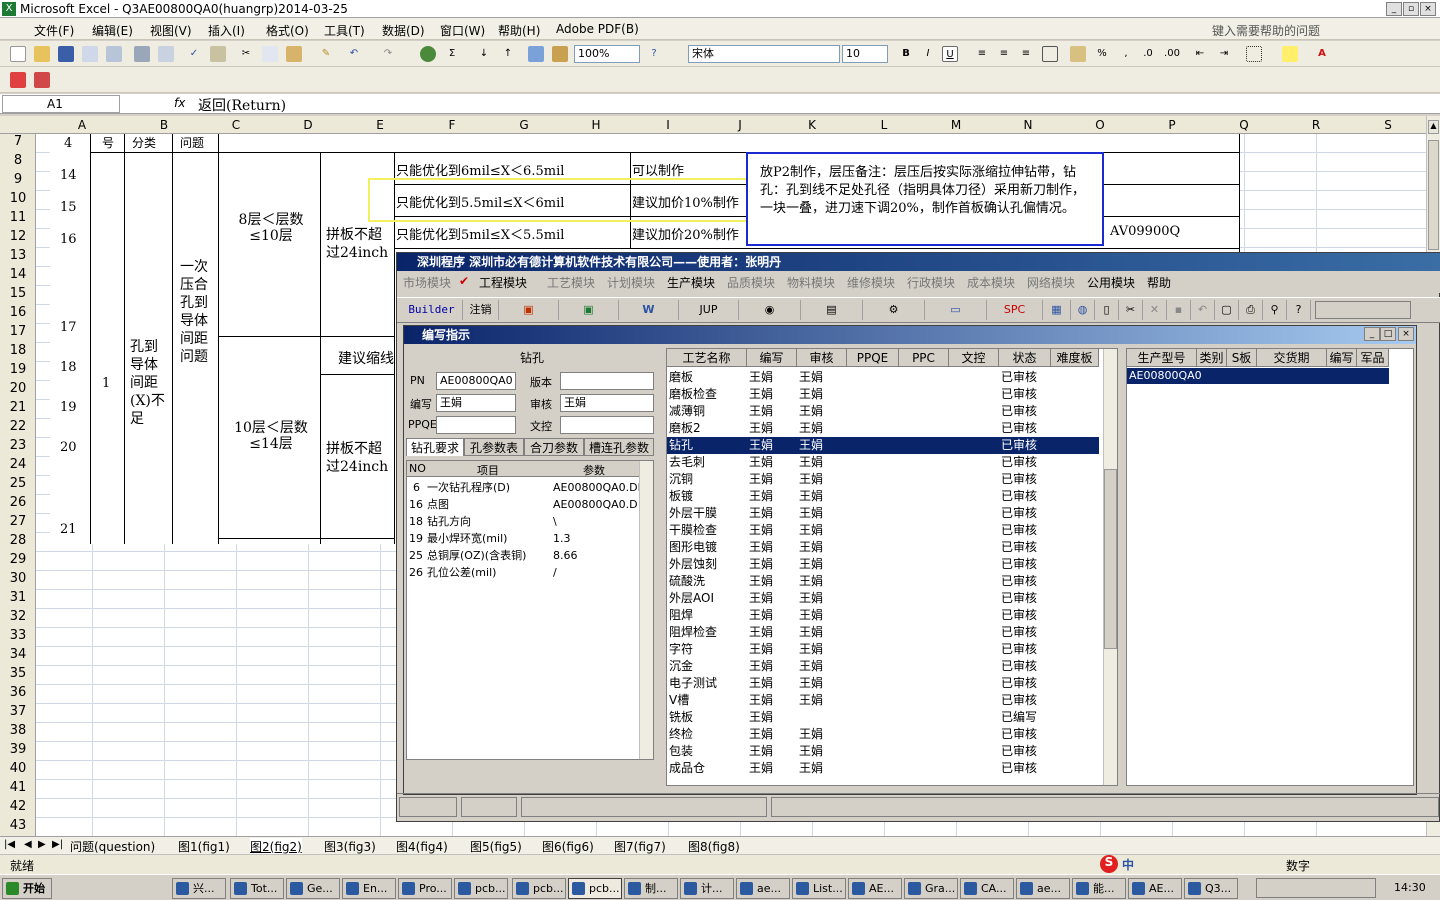 Image resolution: width=1440 pixels, height=900 pixels. What do you see at coordinates (832, 310) in the screenshot?
I see `archive-icon: ▤` at bounding box center [832, 310].